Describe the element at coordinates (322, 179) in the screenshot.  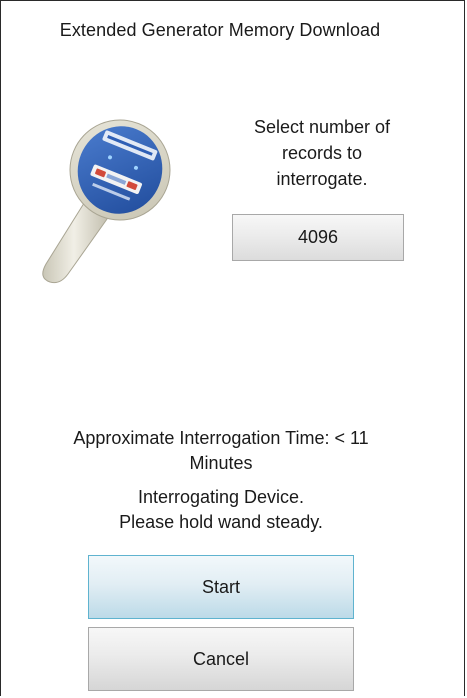
I see `records-prompt-line-3: interrogate.` at that location.